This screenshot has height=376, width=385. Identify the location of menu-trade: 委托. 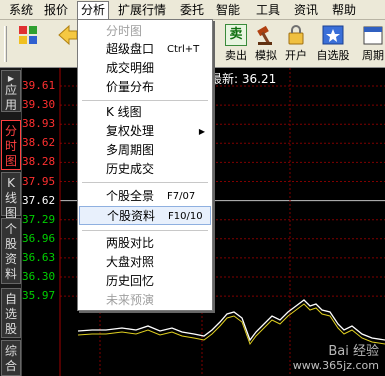
(192, 10).